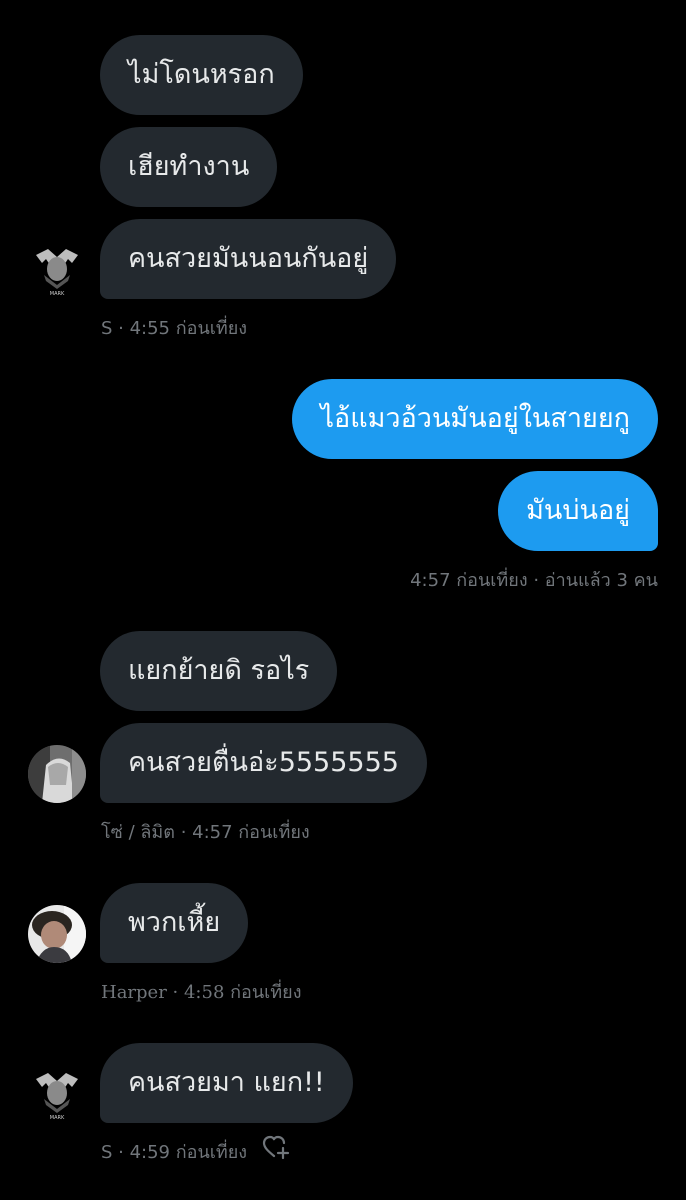 This screenshot has height=1200, width=686. I want to click on message-meta: โซ่ / ลิมิต · 4:57 ก่อนเที่ยง, so click(205, 832).